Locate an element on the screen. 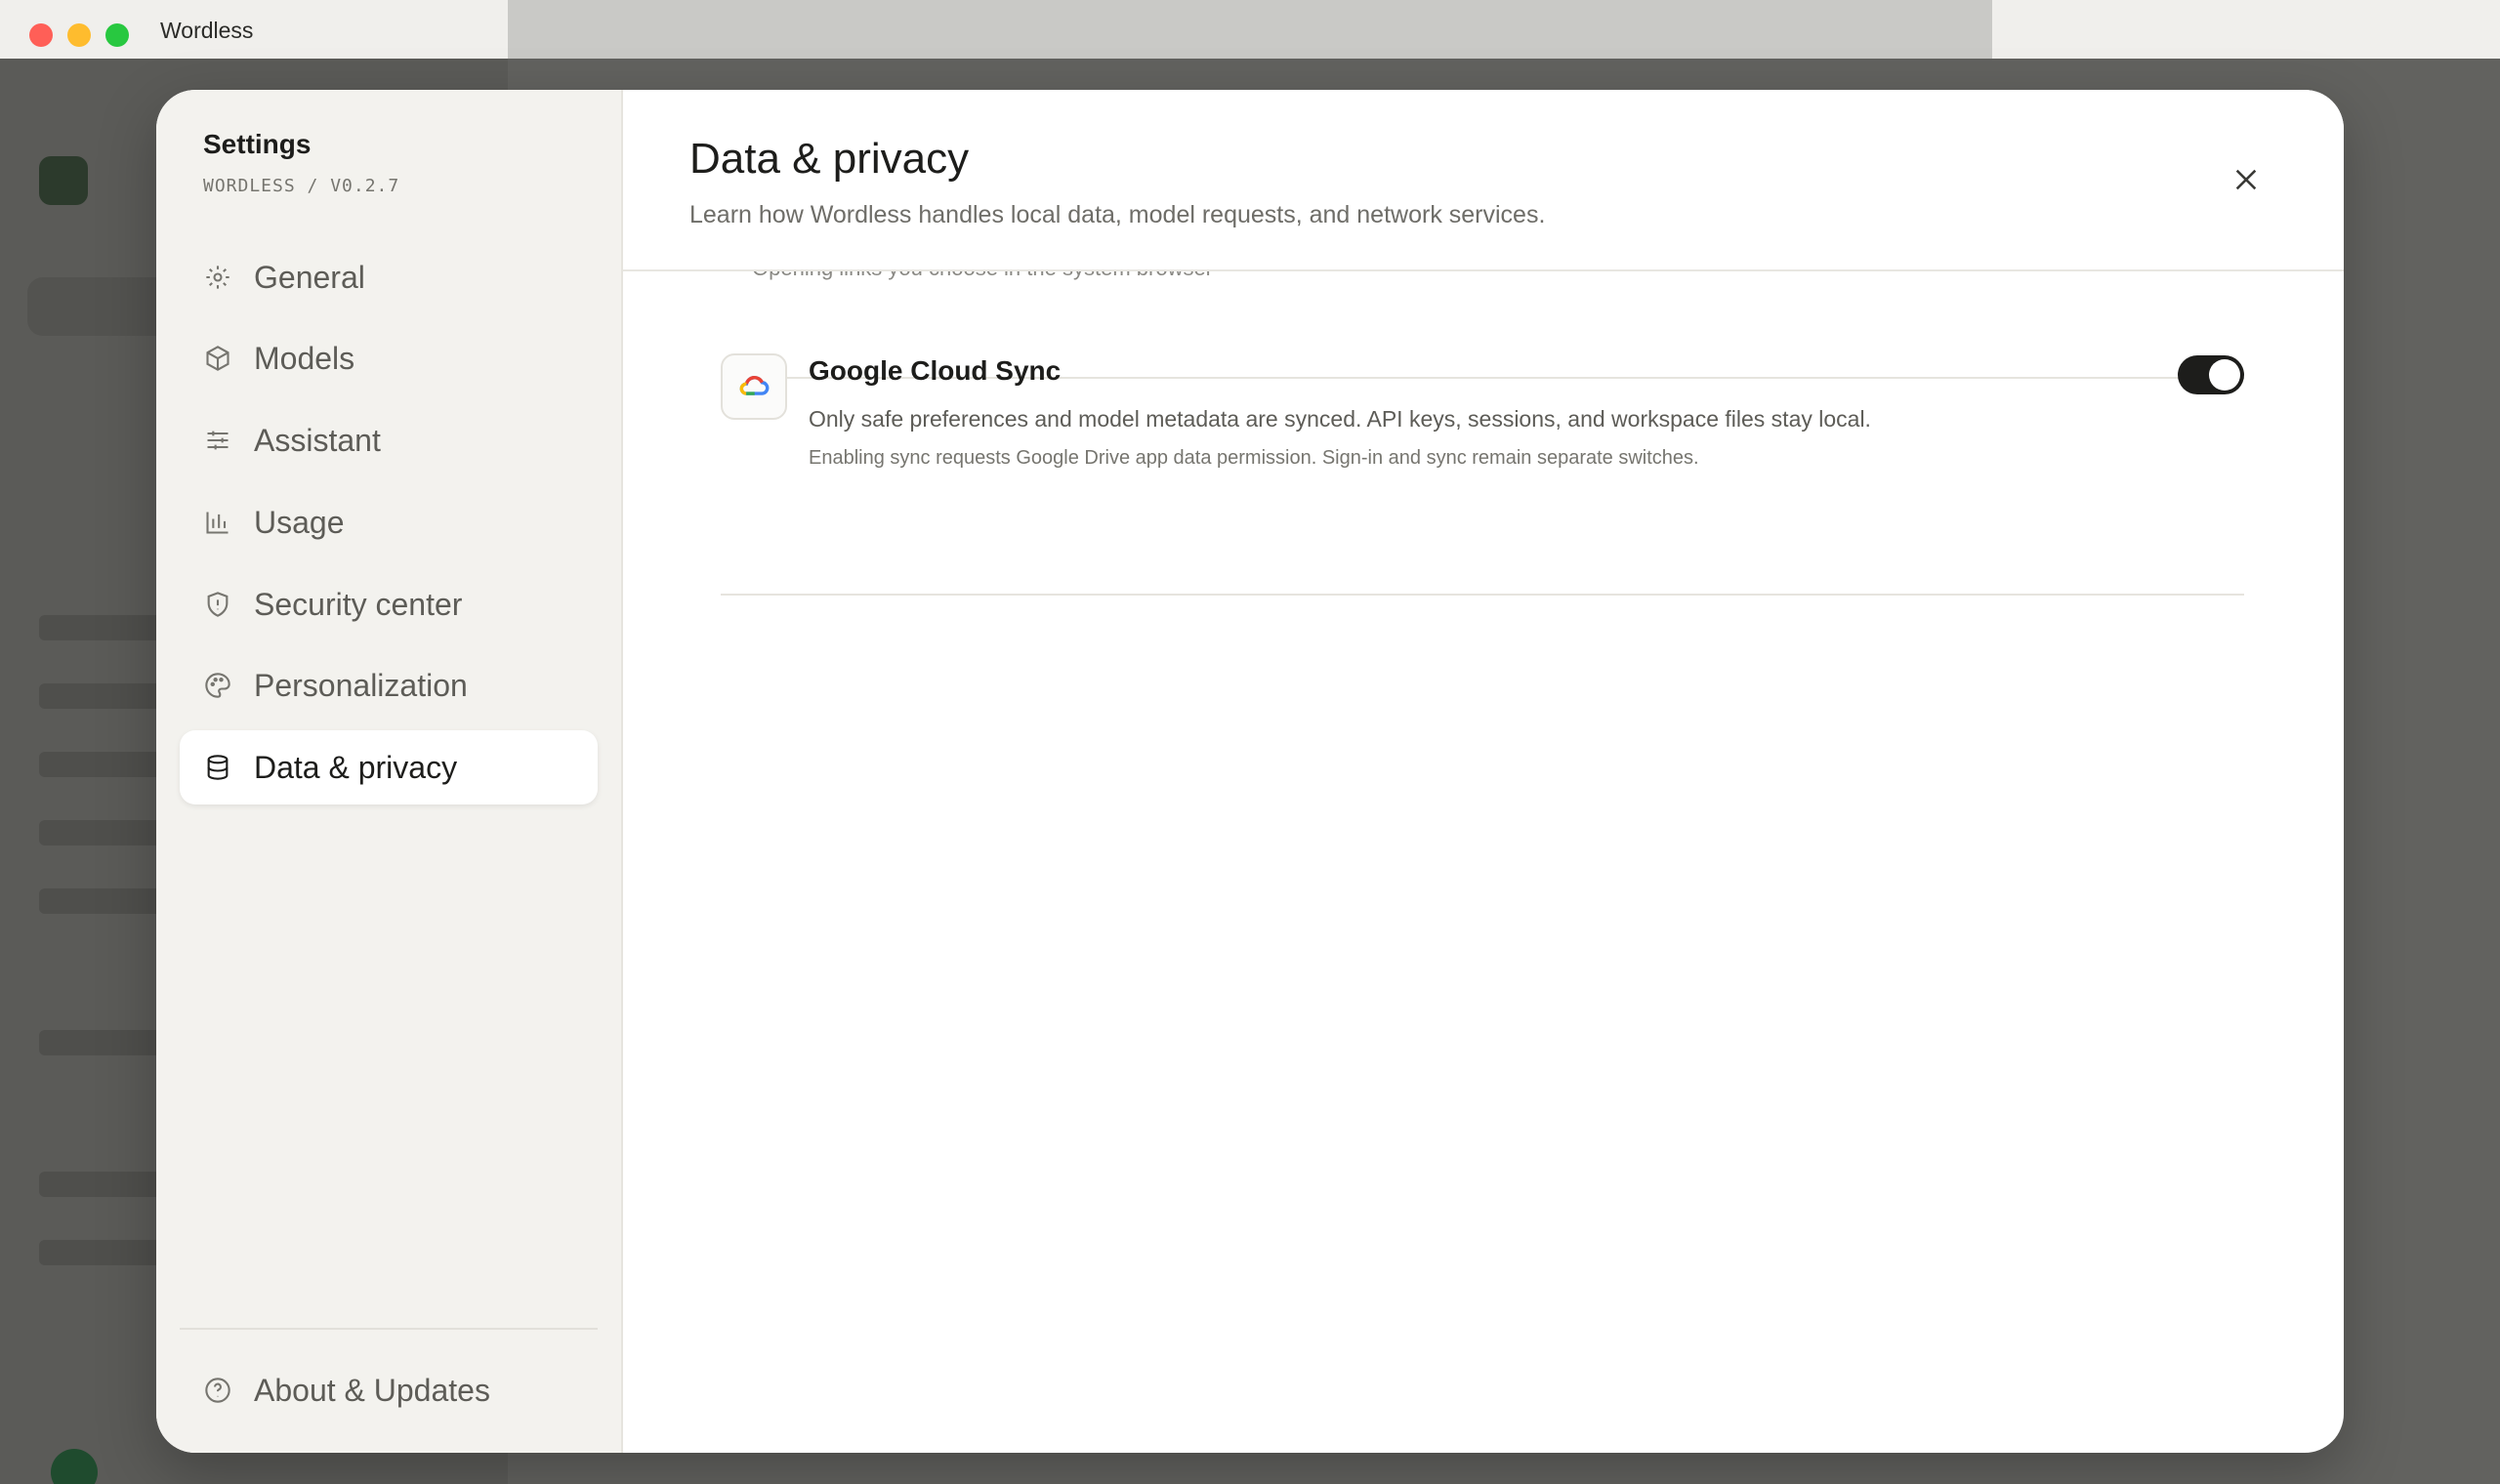 This screenshot has width=2500, height=1484. nav-item-data-privacy: Data & privacy is located at coordinates (389, 767).